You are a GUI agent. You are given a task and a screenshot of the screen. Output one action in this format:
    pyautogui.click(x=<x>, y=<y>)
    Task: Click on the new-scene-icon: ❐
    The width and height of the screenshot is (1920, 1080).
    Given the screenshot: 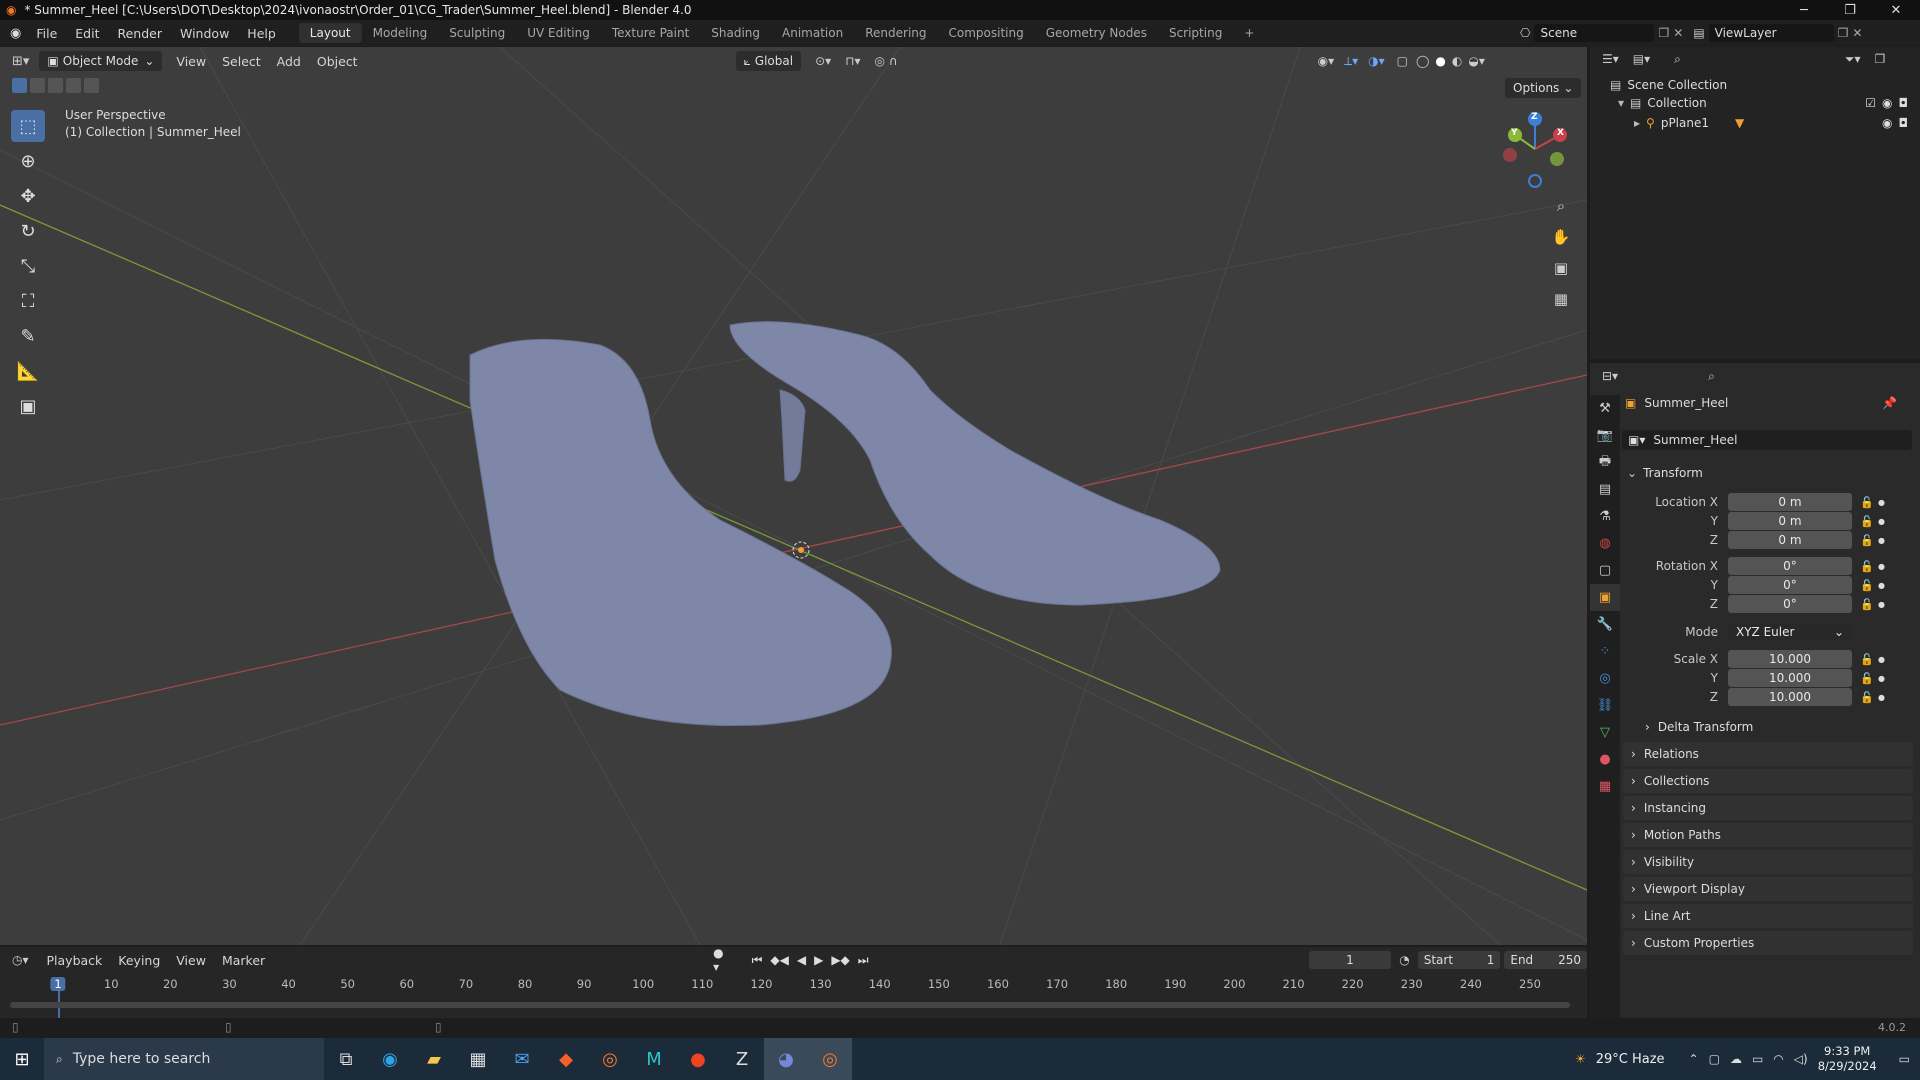 What is the action you would take?
    pyautogui.click(x=1663, y=33)
    